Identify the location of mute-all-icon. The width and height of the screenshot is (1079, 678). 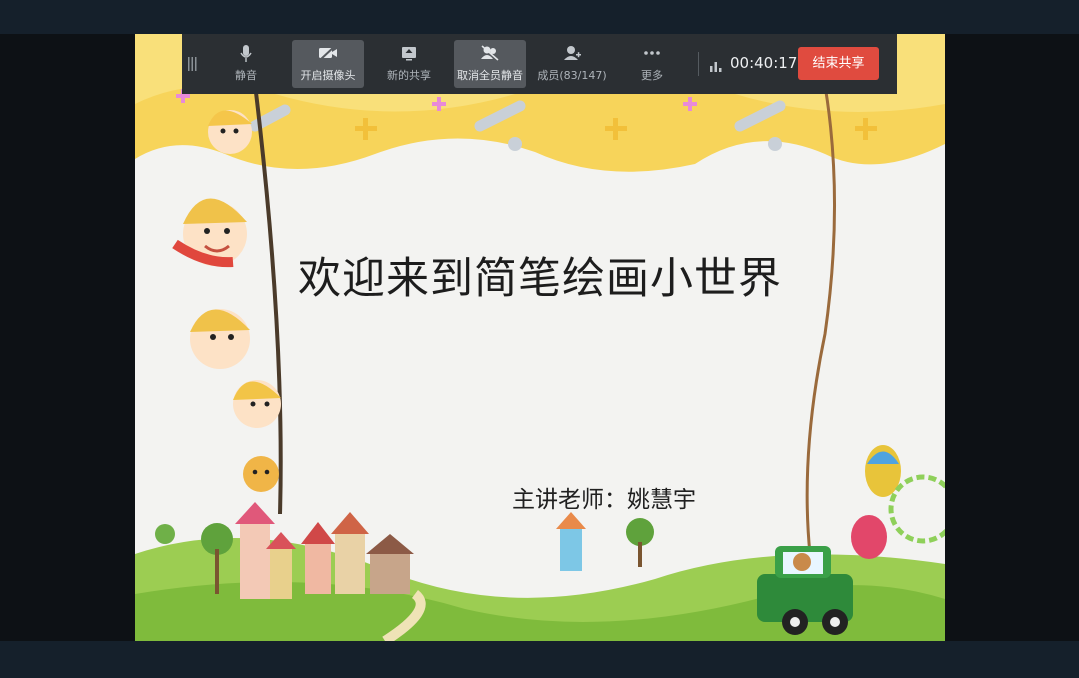
(490, 55).